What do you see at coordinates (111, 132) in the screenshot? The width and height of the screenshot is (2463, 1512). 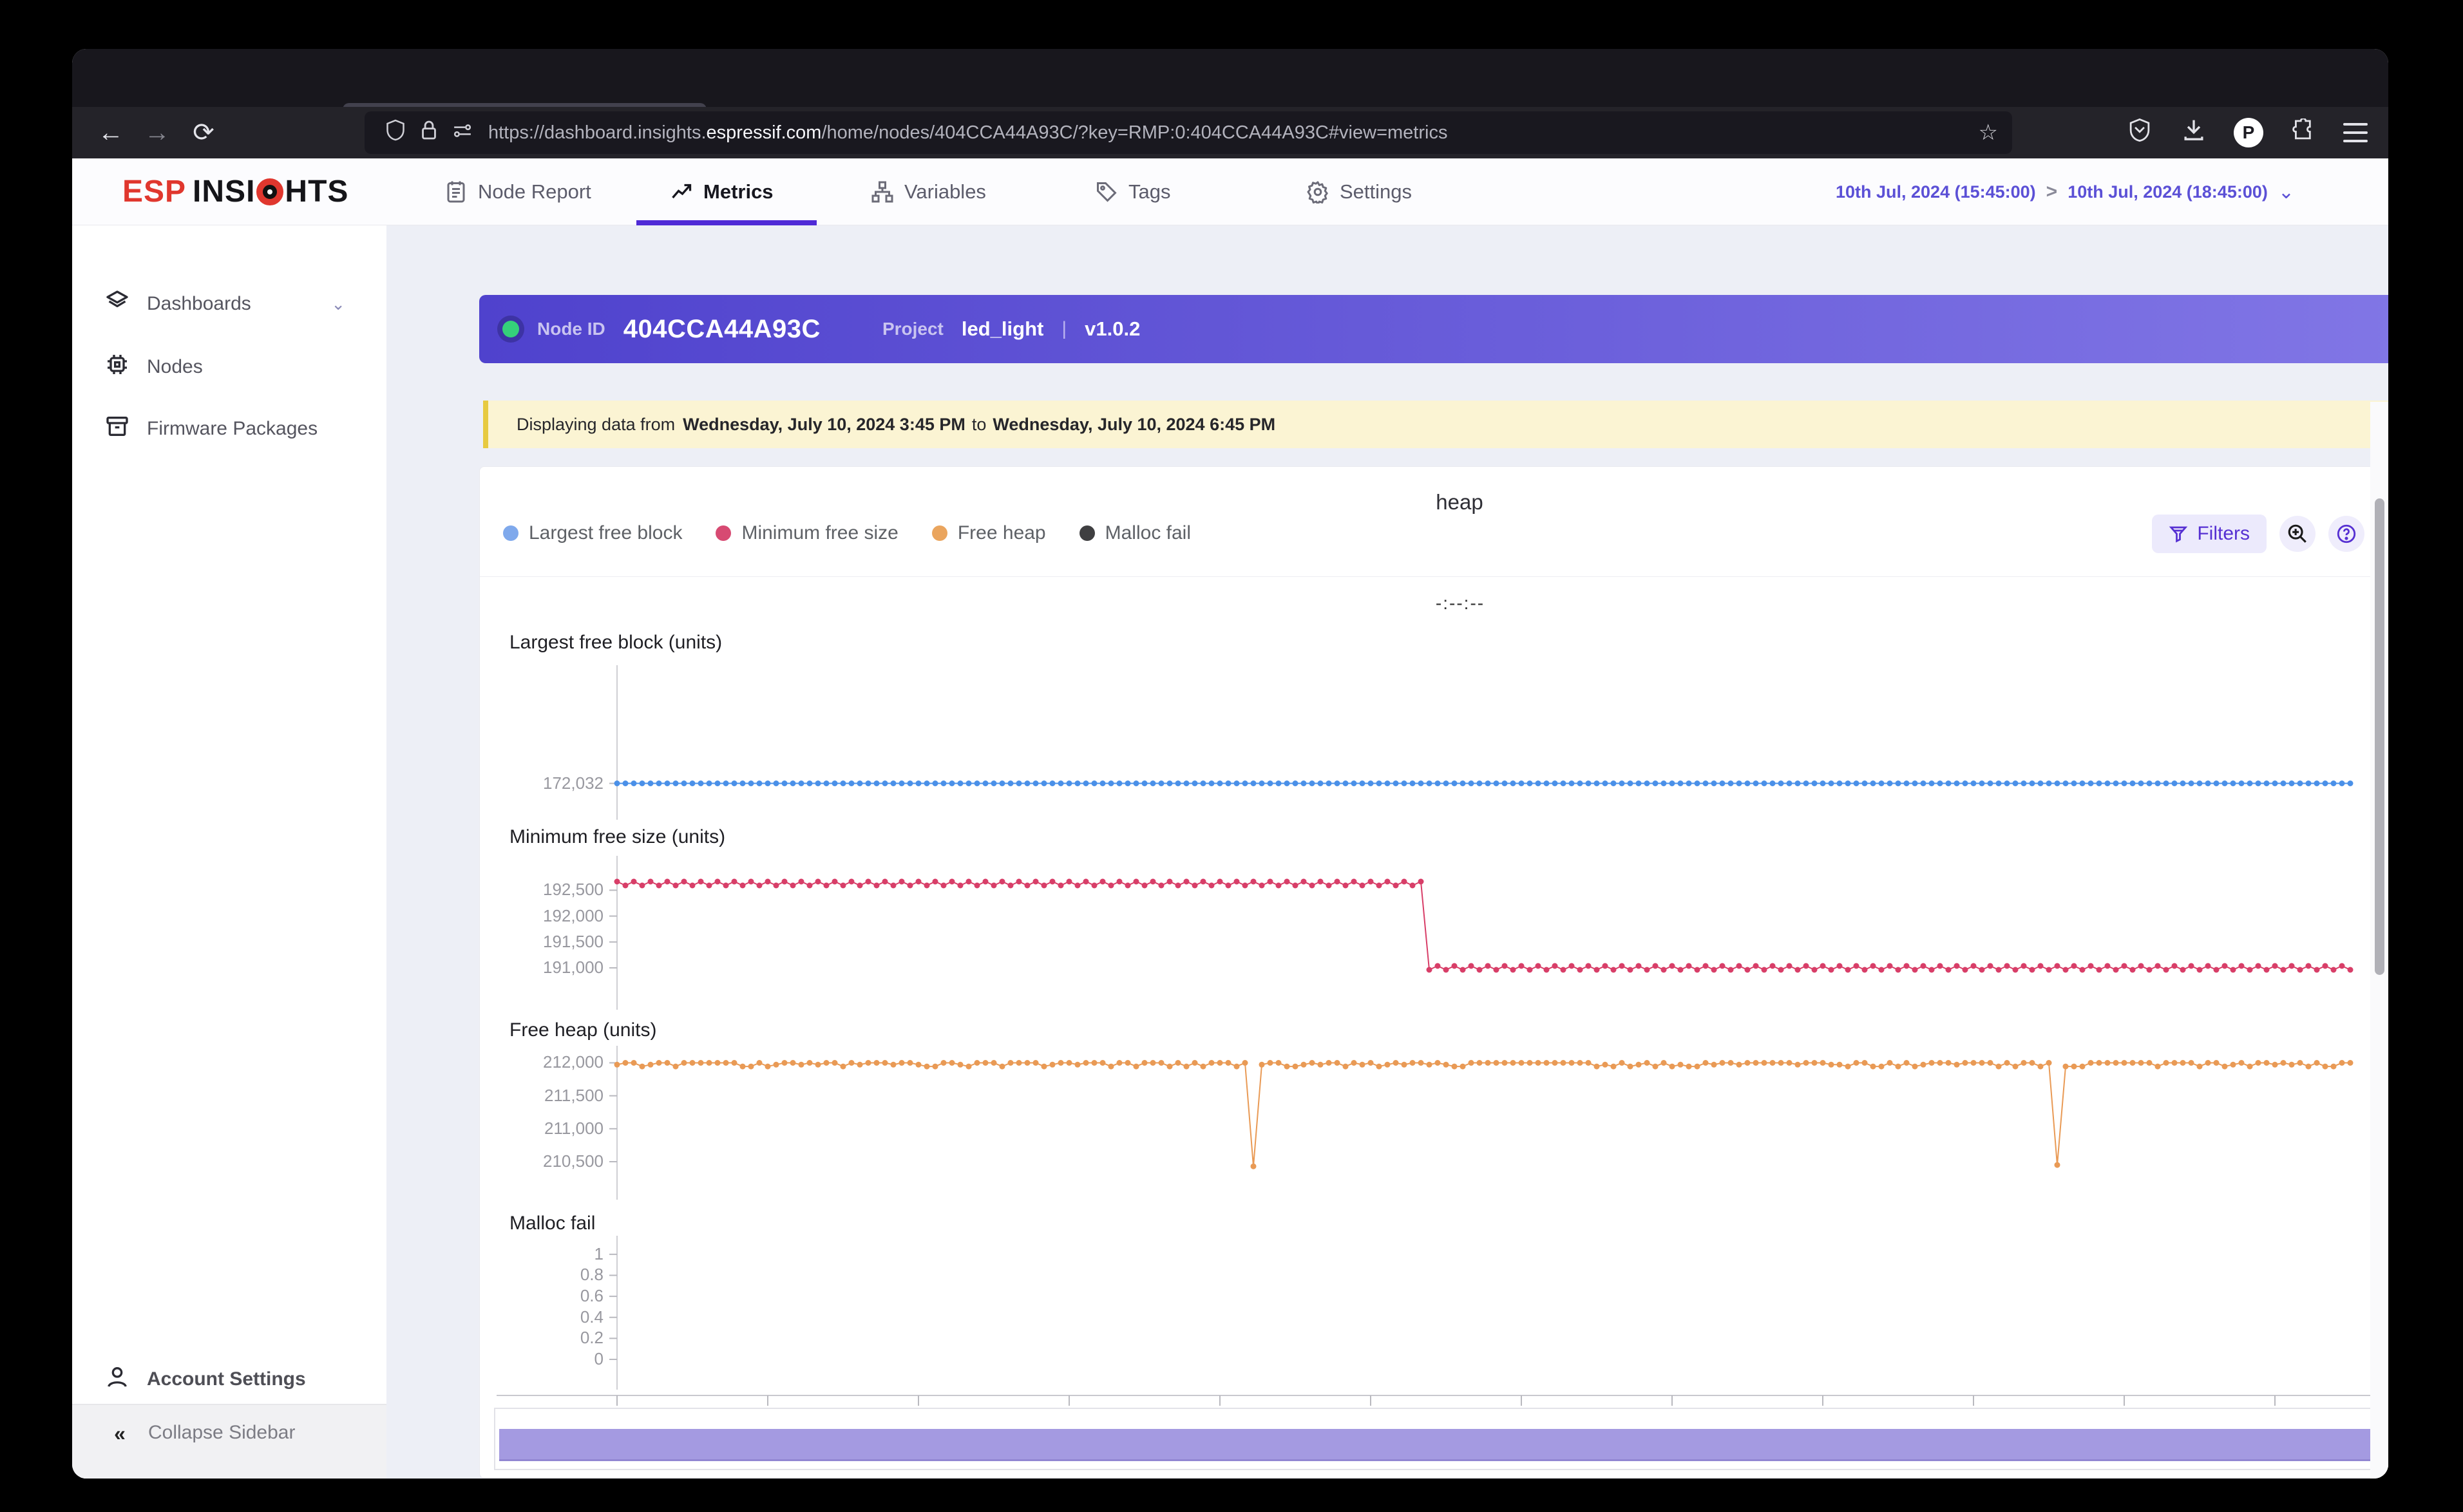 I see `back-button: ←` at bounding box center [111, 132].